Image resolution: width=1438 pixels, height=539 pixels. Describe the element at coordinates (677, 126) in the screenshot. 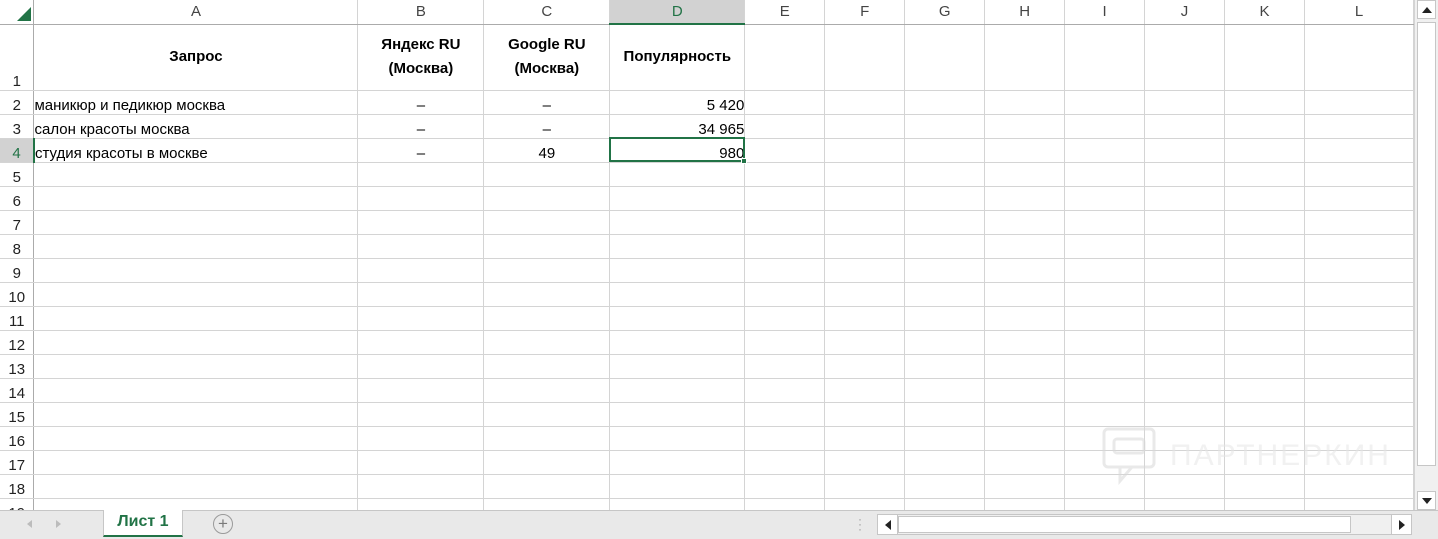

I see `cell-d3: 34 965` at that location.